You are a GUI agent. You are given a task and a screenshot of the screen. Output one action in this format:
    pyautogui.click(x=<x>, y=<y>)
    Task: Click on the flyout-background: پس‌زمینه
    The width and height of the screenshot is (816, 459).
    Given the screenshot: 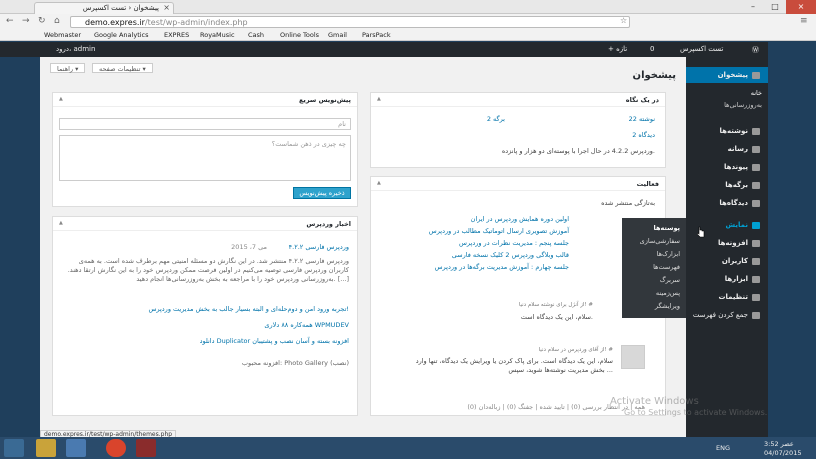 What is the action you would take?
    pyautogui.click(x=668, y=293)
    